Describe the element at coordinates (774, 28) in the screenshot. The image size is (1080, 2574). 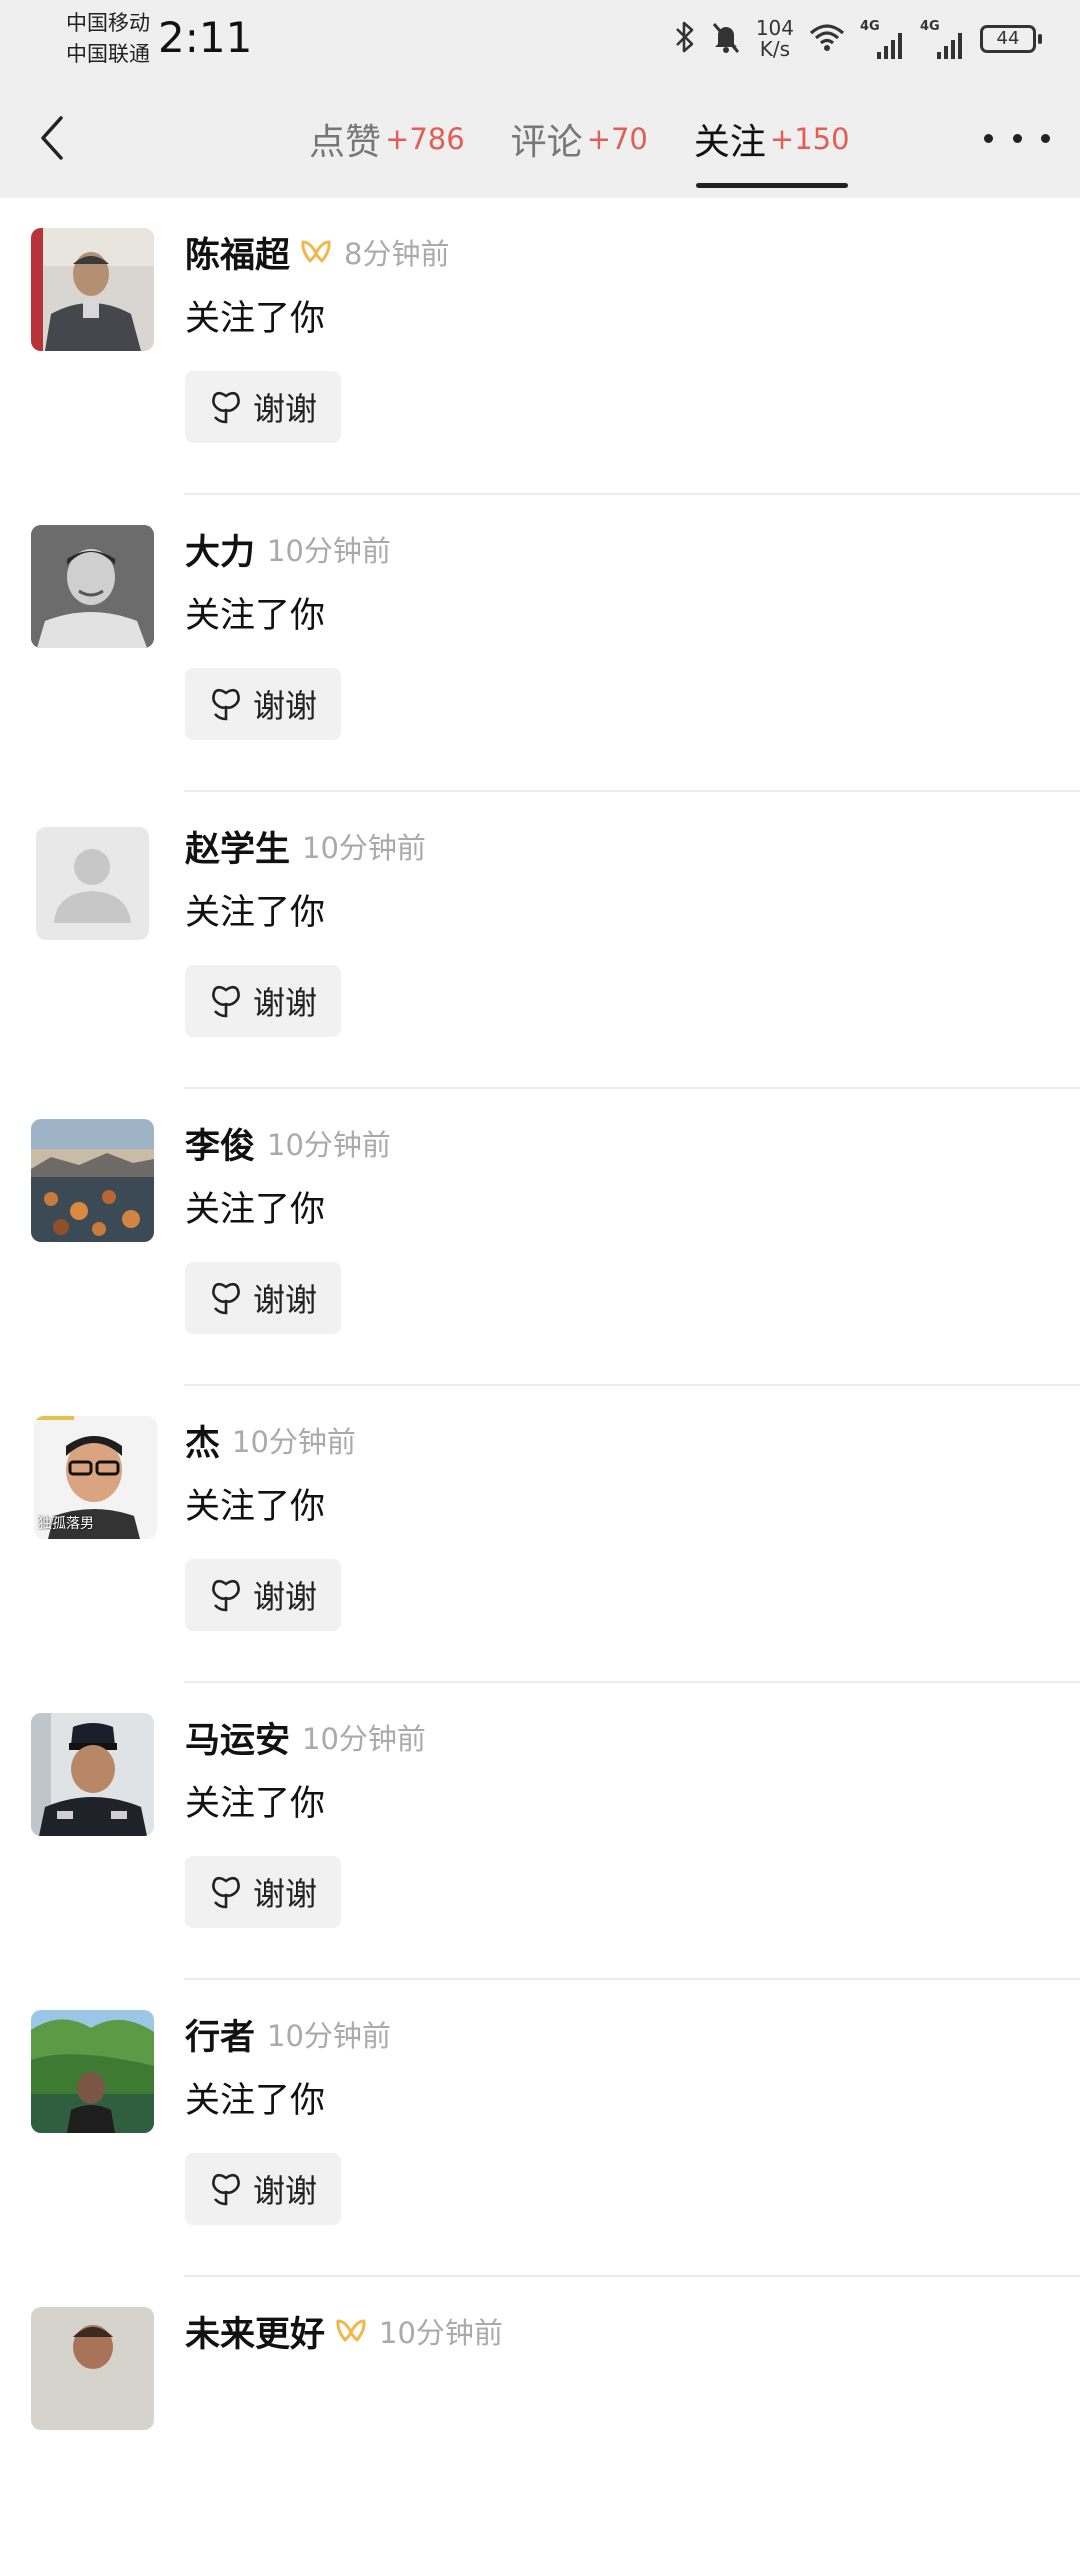
I see `speed-value: 104` at that location.